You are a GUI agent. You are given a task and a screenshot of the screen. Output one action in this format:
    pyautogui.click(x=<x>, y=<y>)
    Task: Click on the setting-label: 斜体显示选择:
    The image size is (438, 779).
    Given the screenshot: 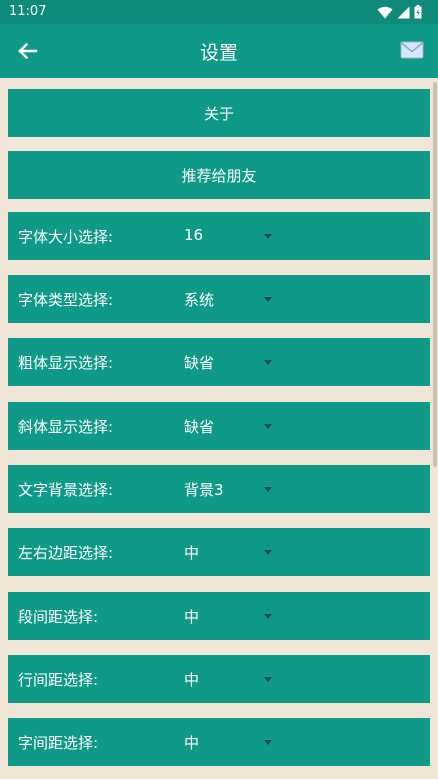 What is the action you would take?
    pyautogui.click(x=66, y=427)
    